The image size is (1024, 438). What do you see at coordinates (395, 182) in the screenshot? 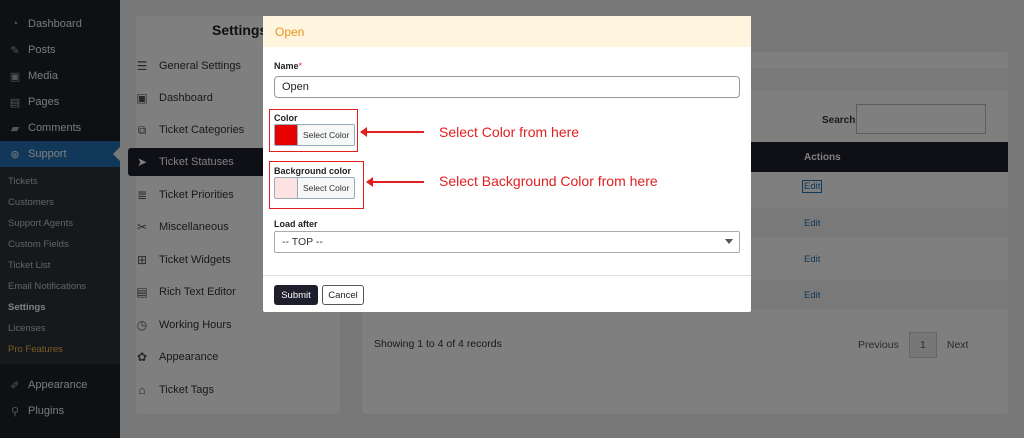
I see `annotation-arrow-background-color` at bounding box center [395, 182].